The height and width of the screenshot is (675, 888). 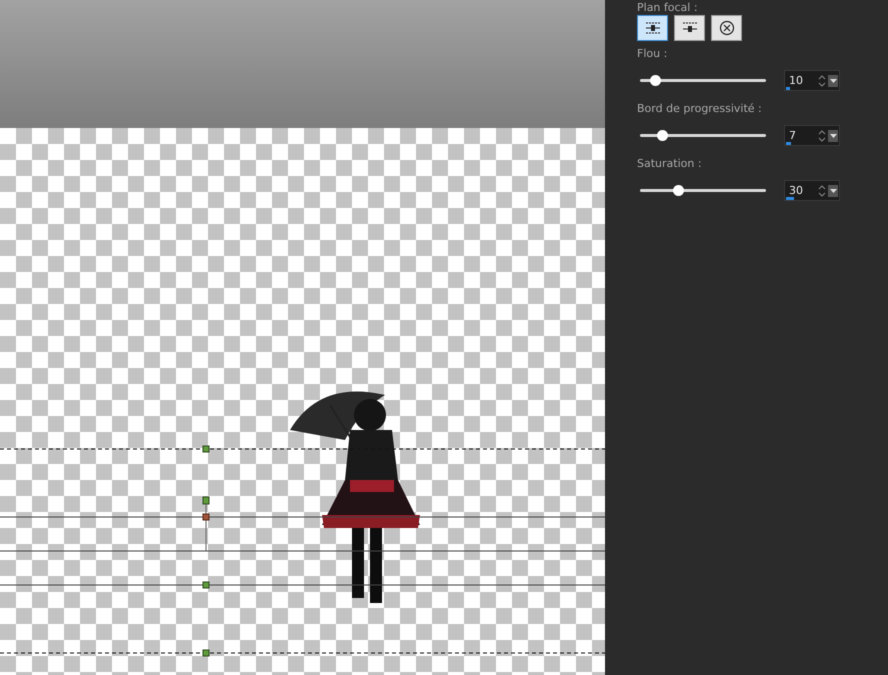 What do you see at coordinates (812, 135) in the screenshot?
I see `number-spin-field: 7` at bounding box center [812, 135].